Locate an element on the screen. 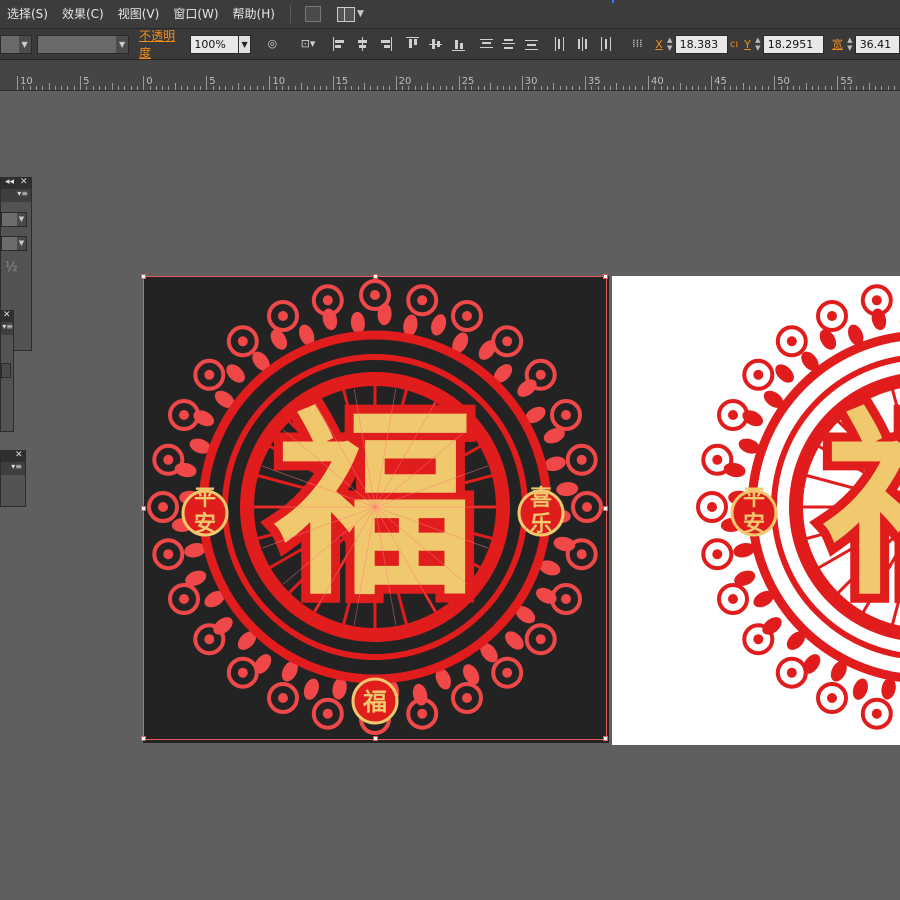 The width and height of the screenshot is (900, 900). distribute-left-icon is located at coordinates (559, 44).